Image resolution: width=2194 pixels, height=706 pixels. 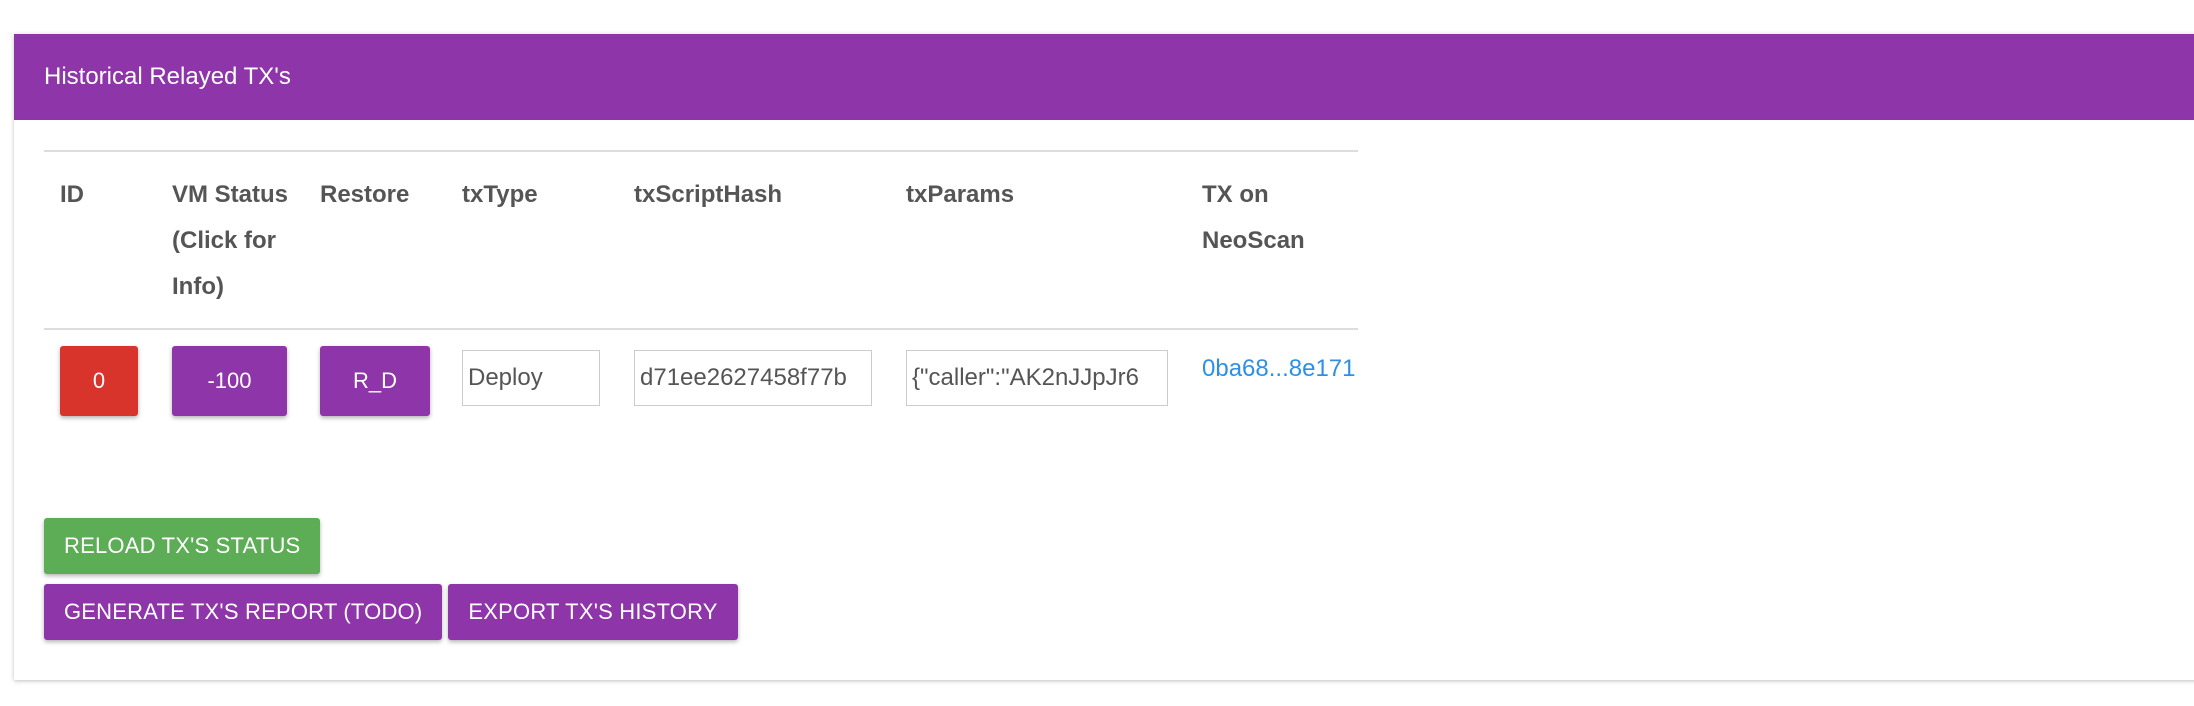 I want to click on col-header-tx-script-hash: txScriptHash, so click(x=754, y=240).